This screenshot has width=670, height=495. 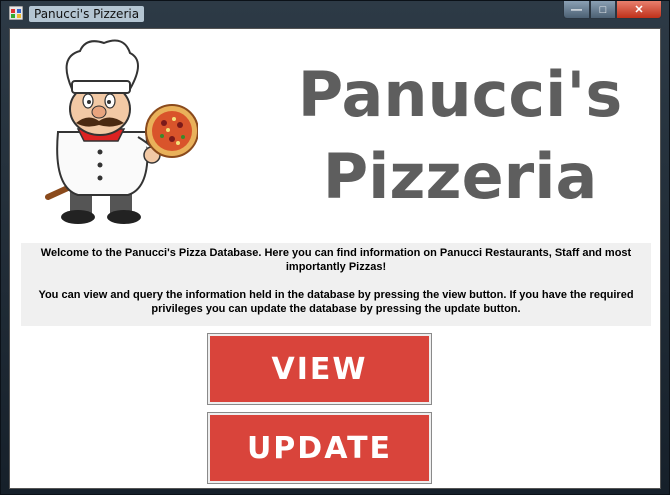 I want to click on window-controls: — □ ✕, so click(x=612, y=10).